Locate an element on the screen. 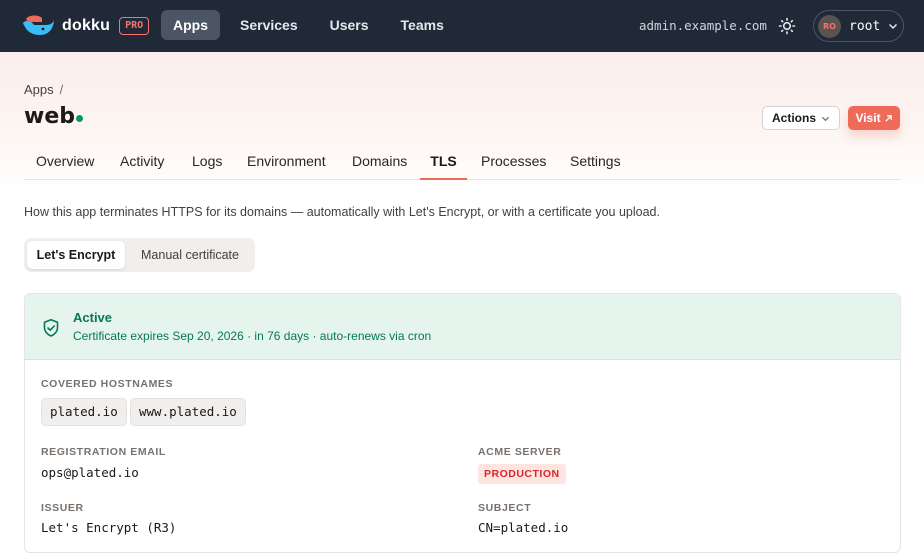  tab-logs: Logs is located at coordinates (207, 162).